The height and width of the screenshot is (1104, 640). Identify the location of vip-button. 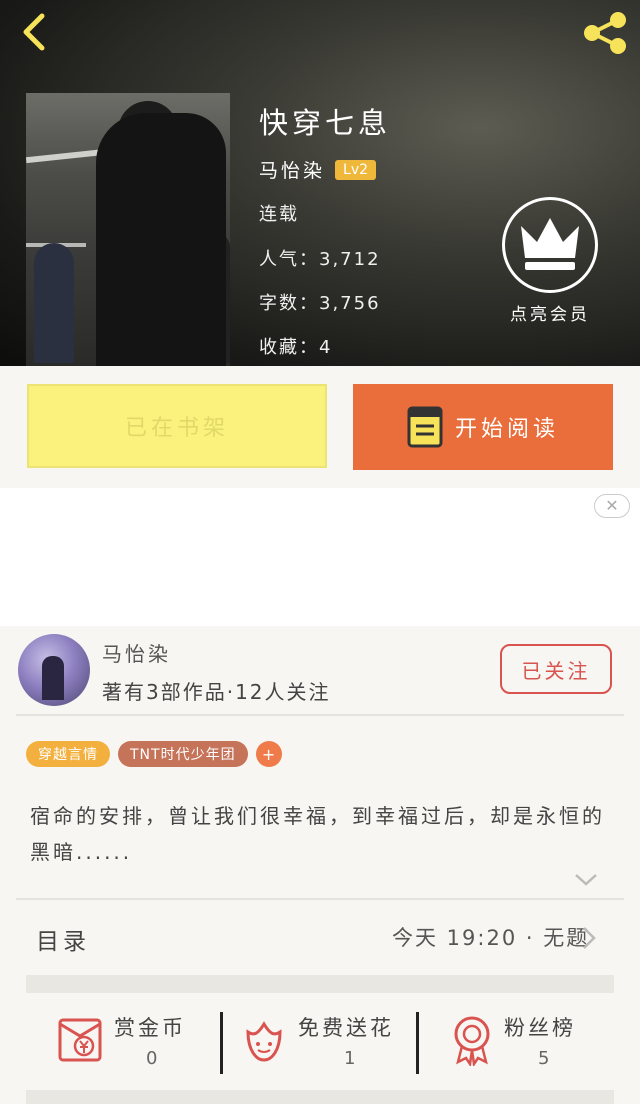
(550, 245).